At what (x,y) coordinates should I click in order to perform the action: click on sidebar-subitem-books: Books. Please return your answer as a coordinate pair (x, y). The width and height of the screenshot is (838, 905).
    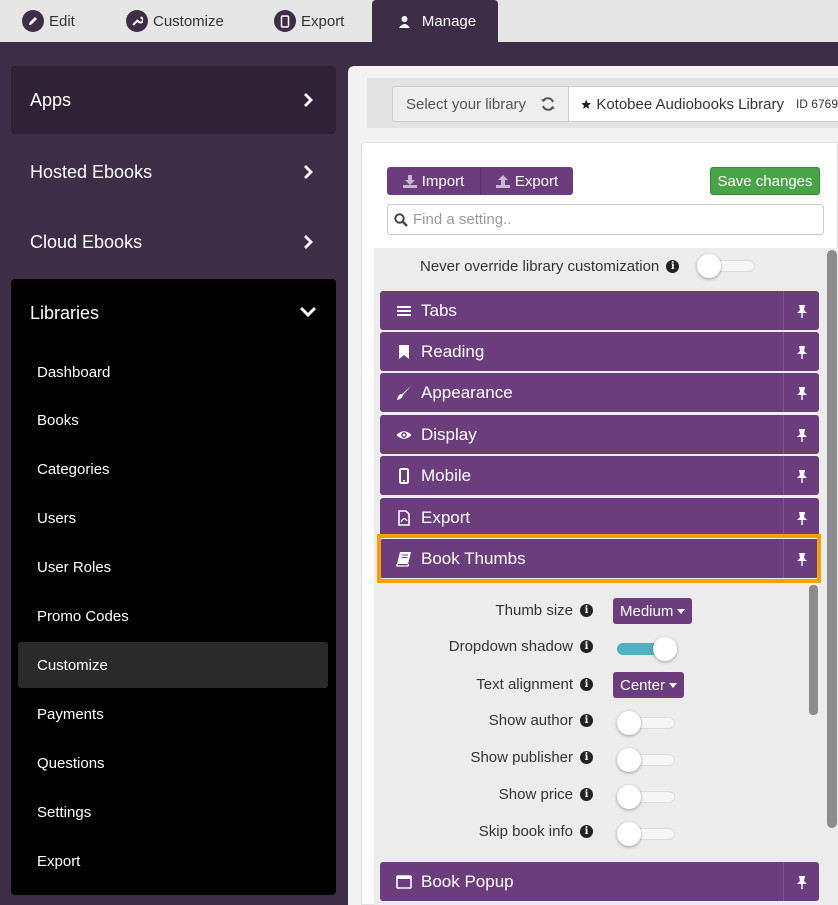
    Looking at the image, I should click on (173, 420).